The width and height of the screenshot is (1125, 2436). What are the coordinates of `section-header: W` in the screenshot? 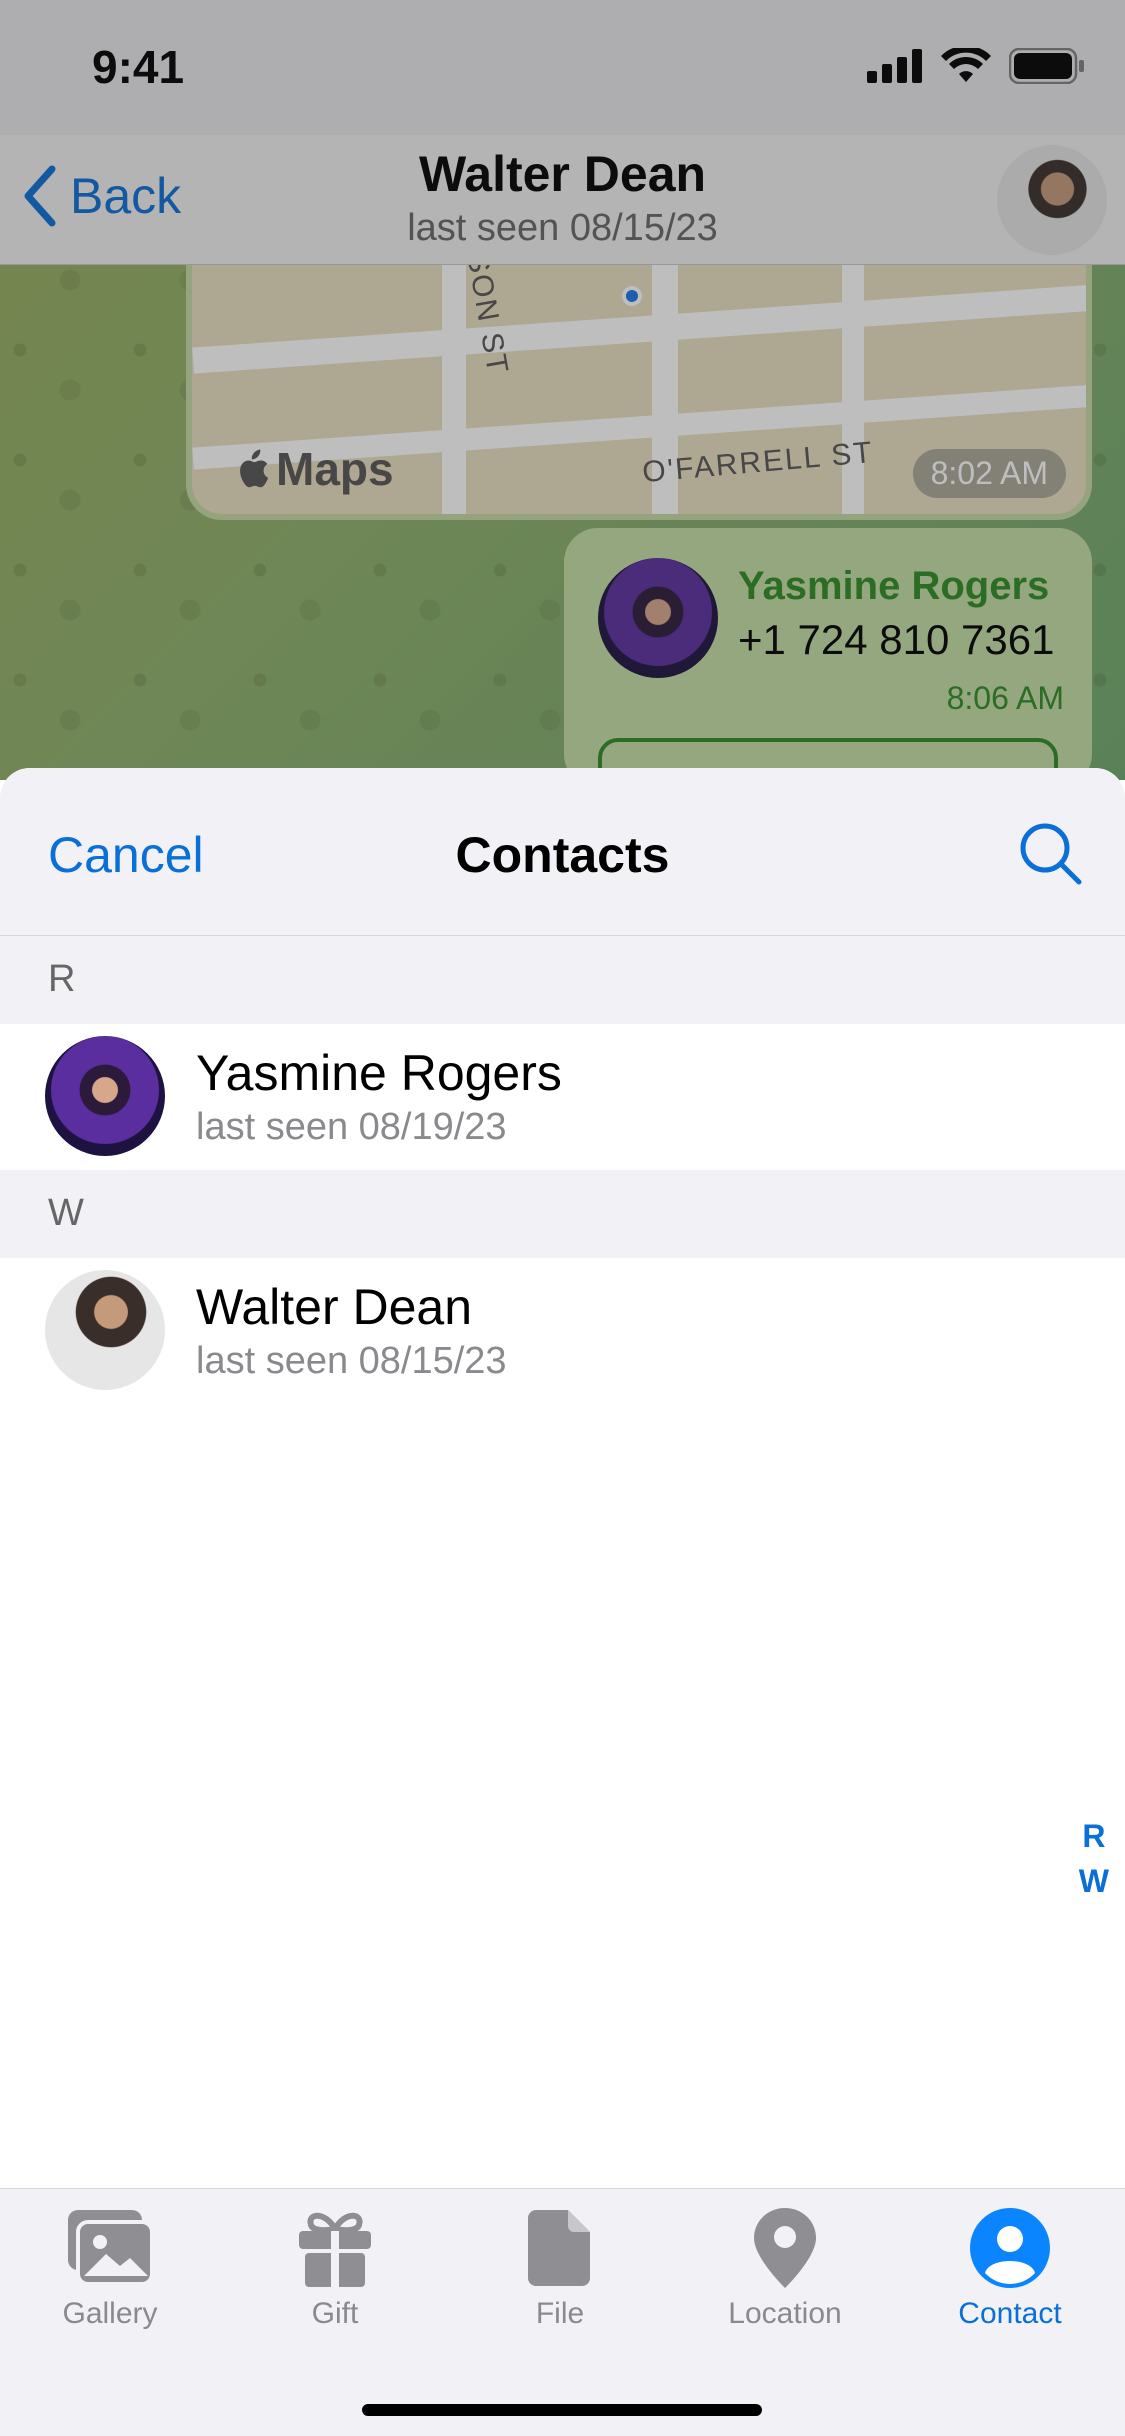 It's located at (562, 1214).